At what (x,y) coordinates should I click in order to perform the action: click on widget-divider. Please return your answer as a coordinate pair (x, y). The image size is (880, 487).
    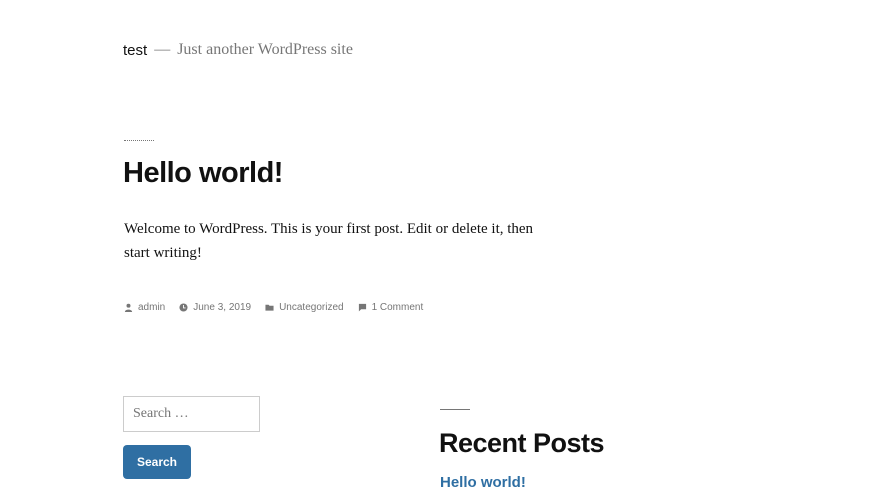
    Looking at the image, I should click on (455, 409).